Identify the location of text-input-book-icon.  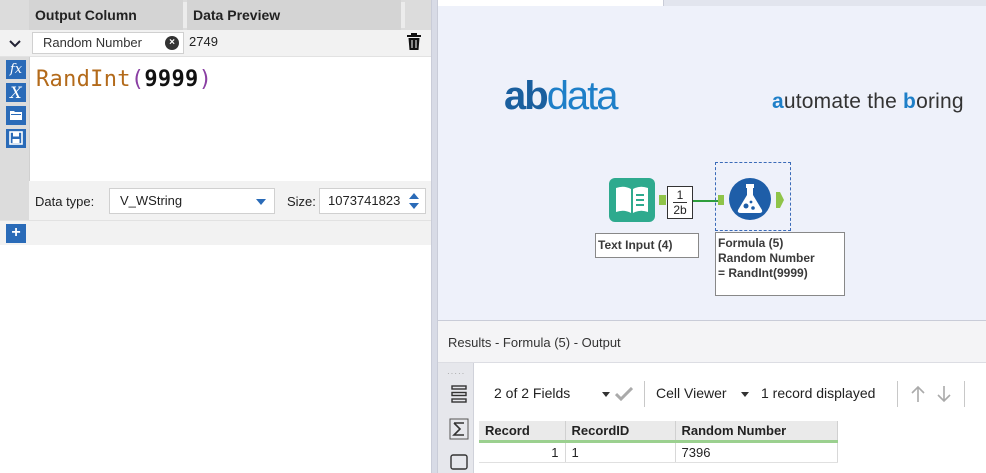
(632, 200).